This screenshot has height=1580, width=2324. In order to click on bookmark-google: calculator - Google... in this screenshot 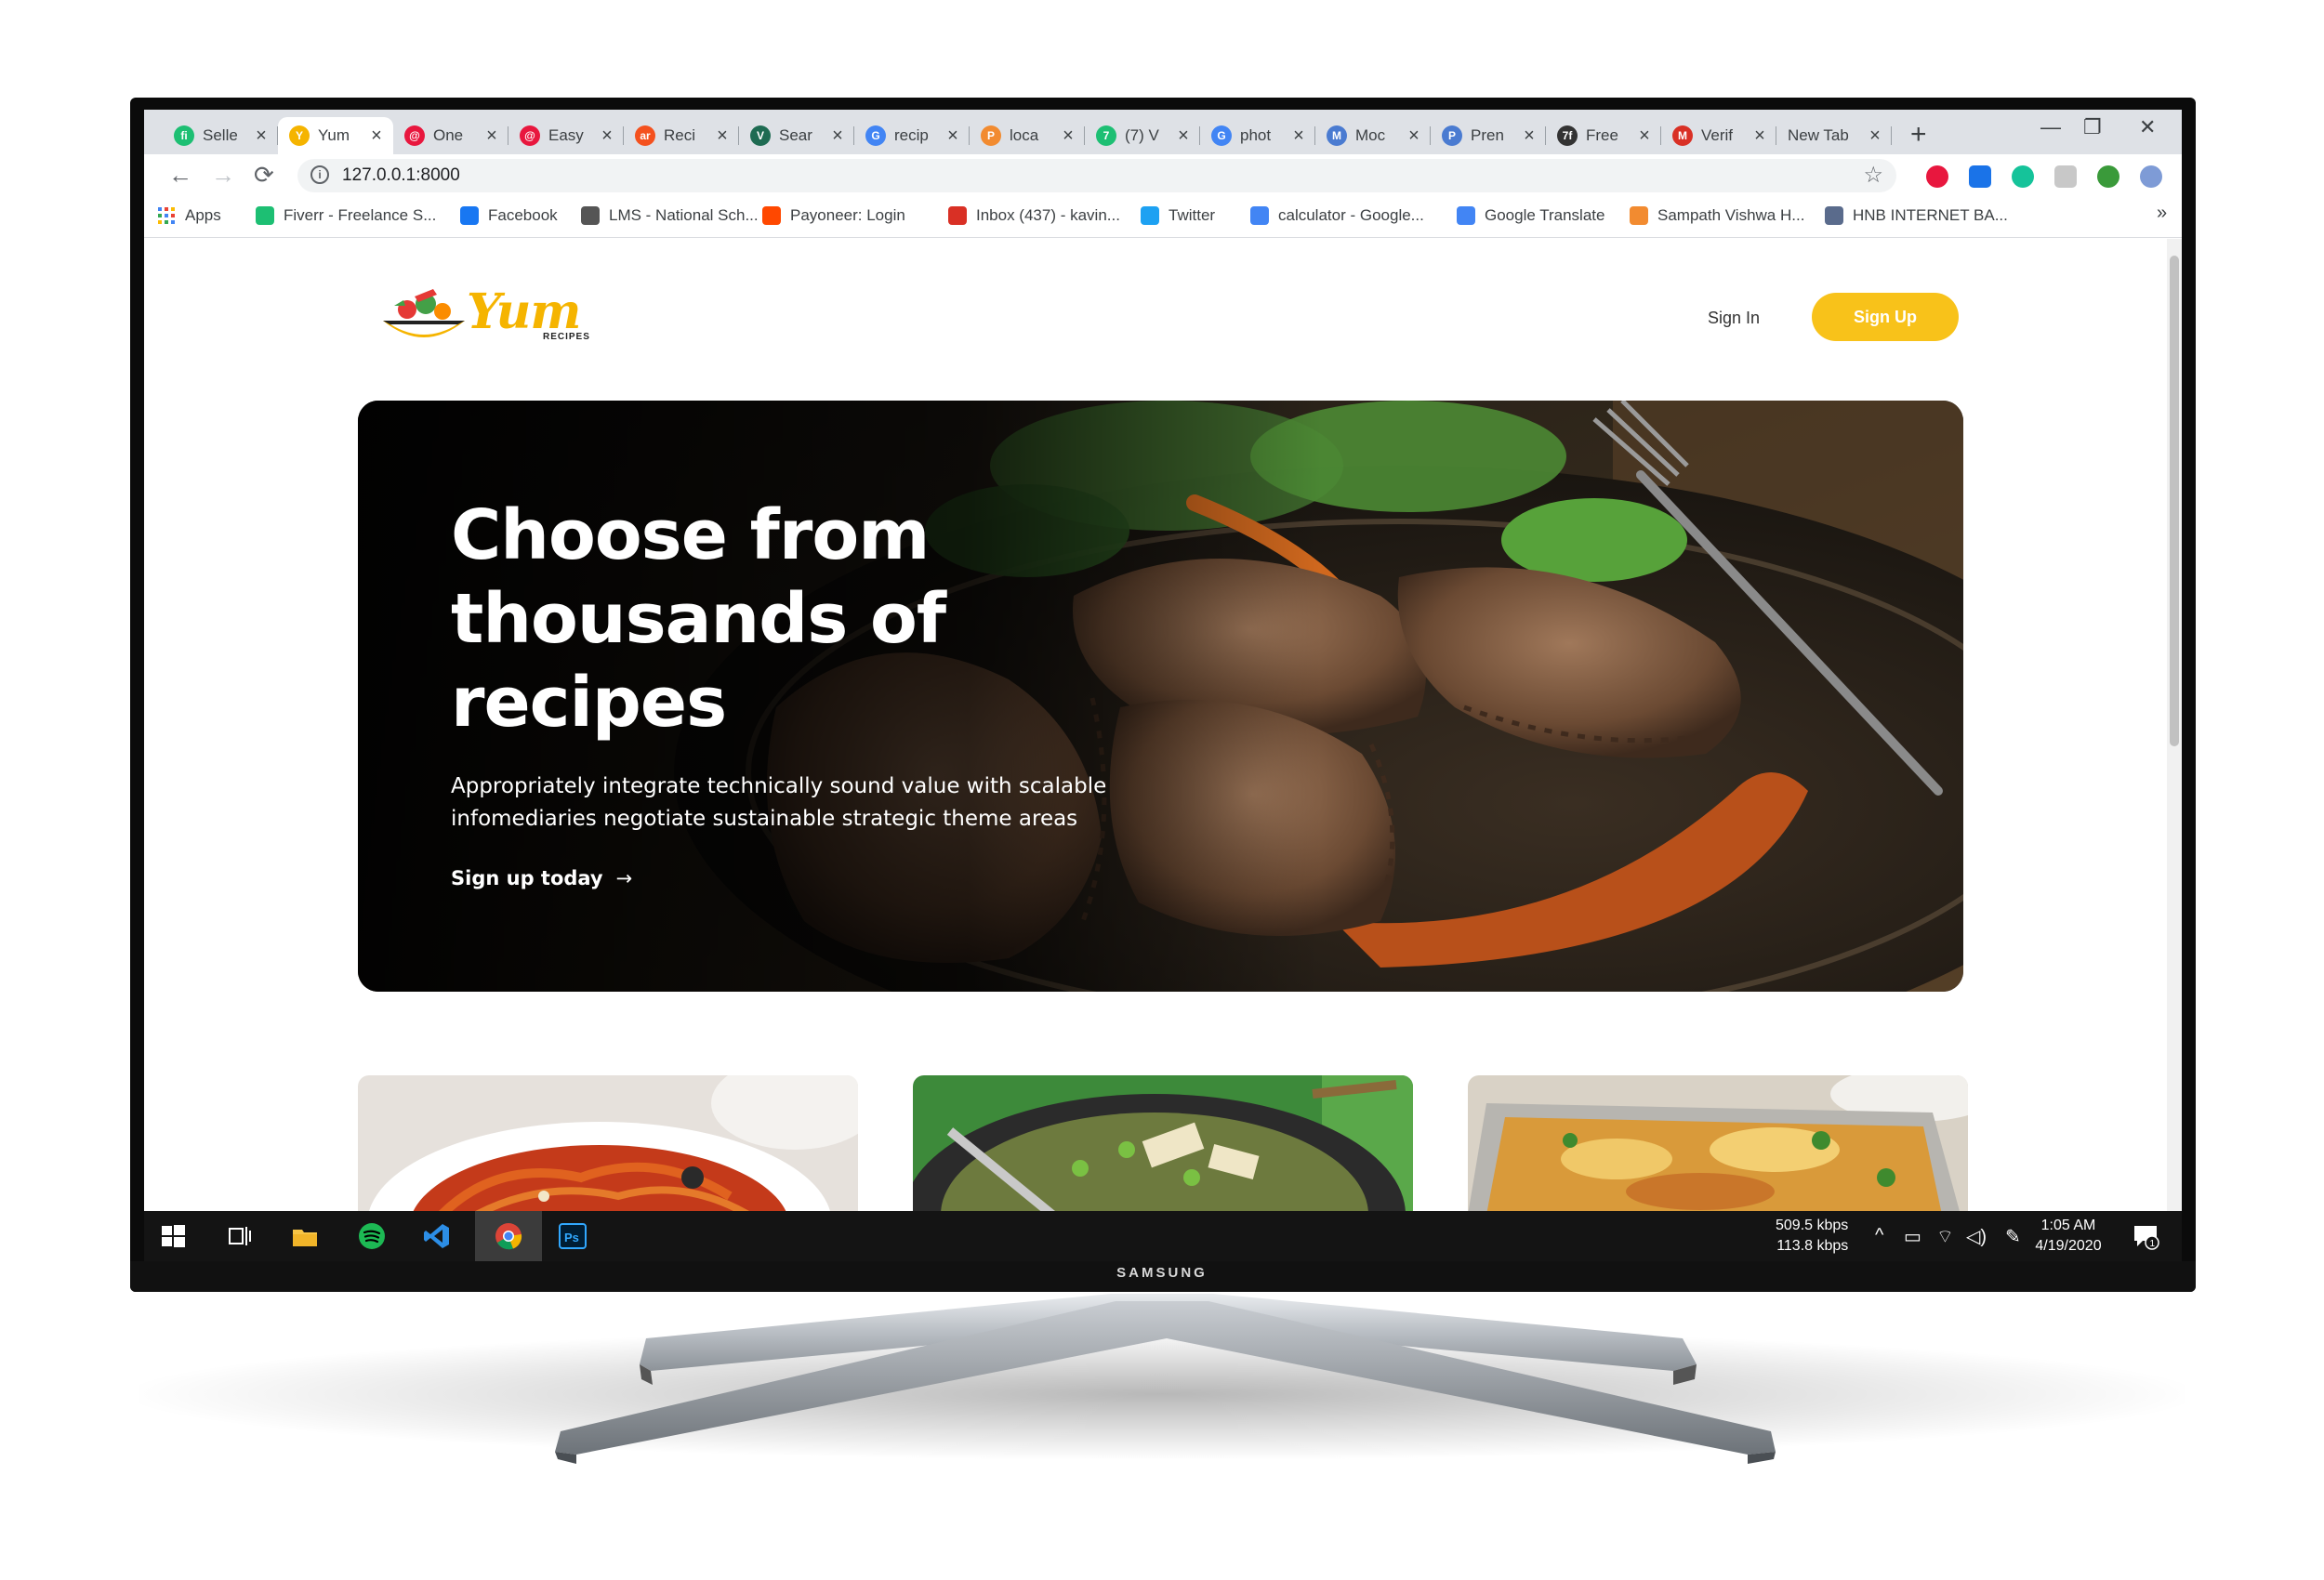, I will do `click(1337, 215)`.